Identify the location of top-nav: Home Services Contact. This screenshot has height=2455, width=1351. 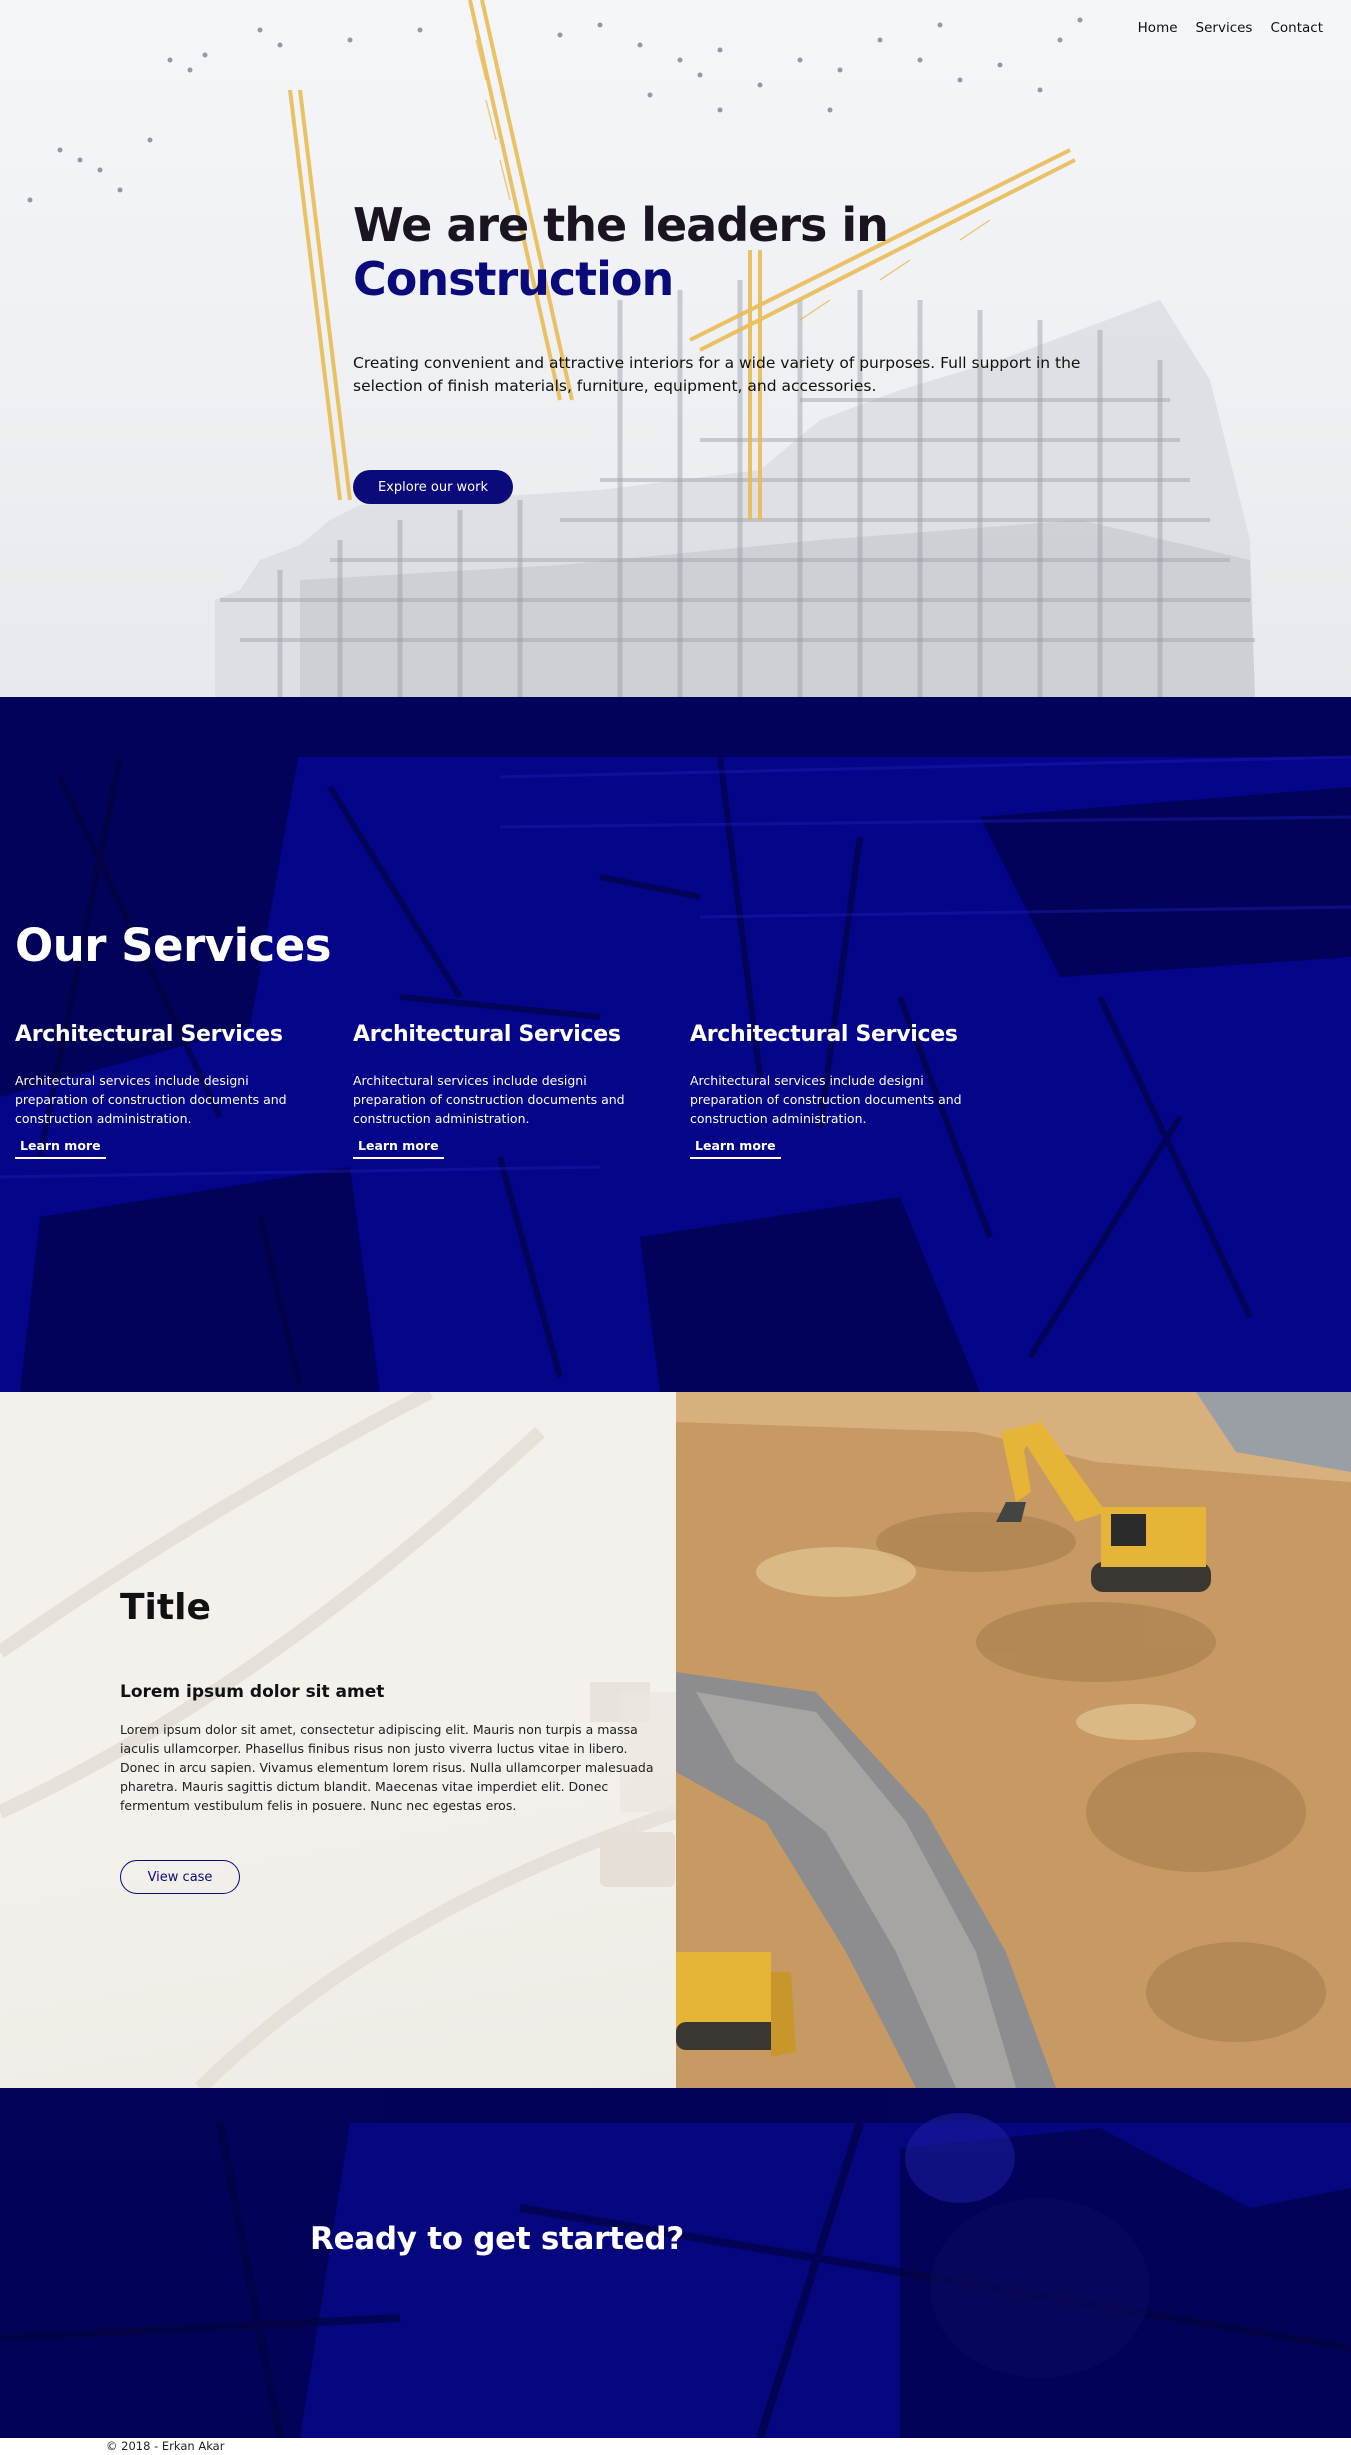
(1230, 28).